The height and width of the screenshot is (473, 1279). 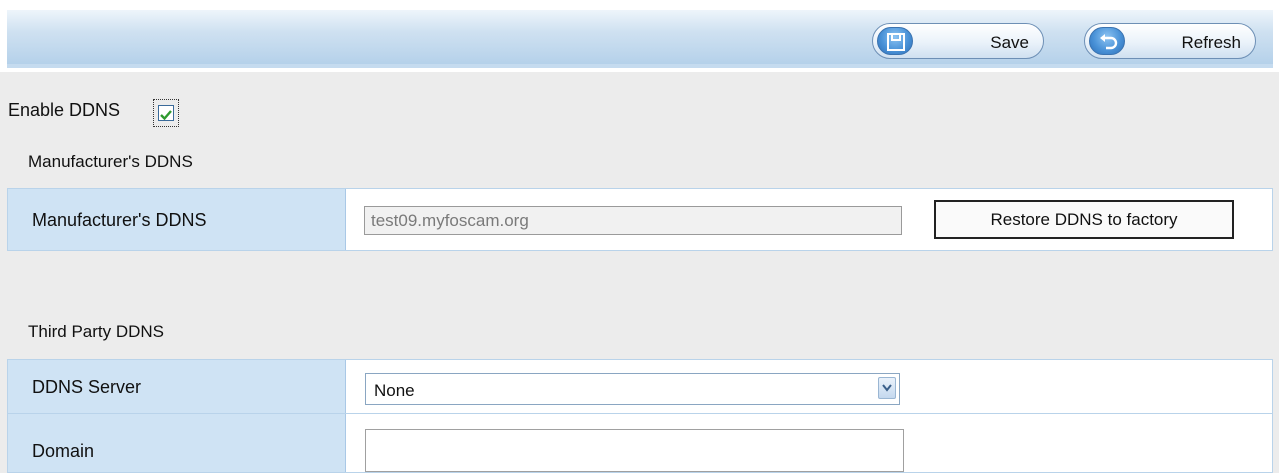 What do you see at coordinates (110, 161) in the screenshot?
I see `manufacturer-section-title: Manufacturer's DDNS` at bounding box center [110, 161].